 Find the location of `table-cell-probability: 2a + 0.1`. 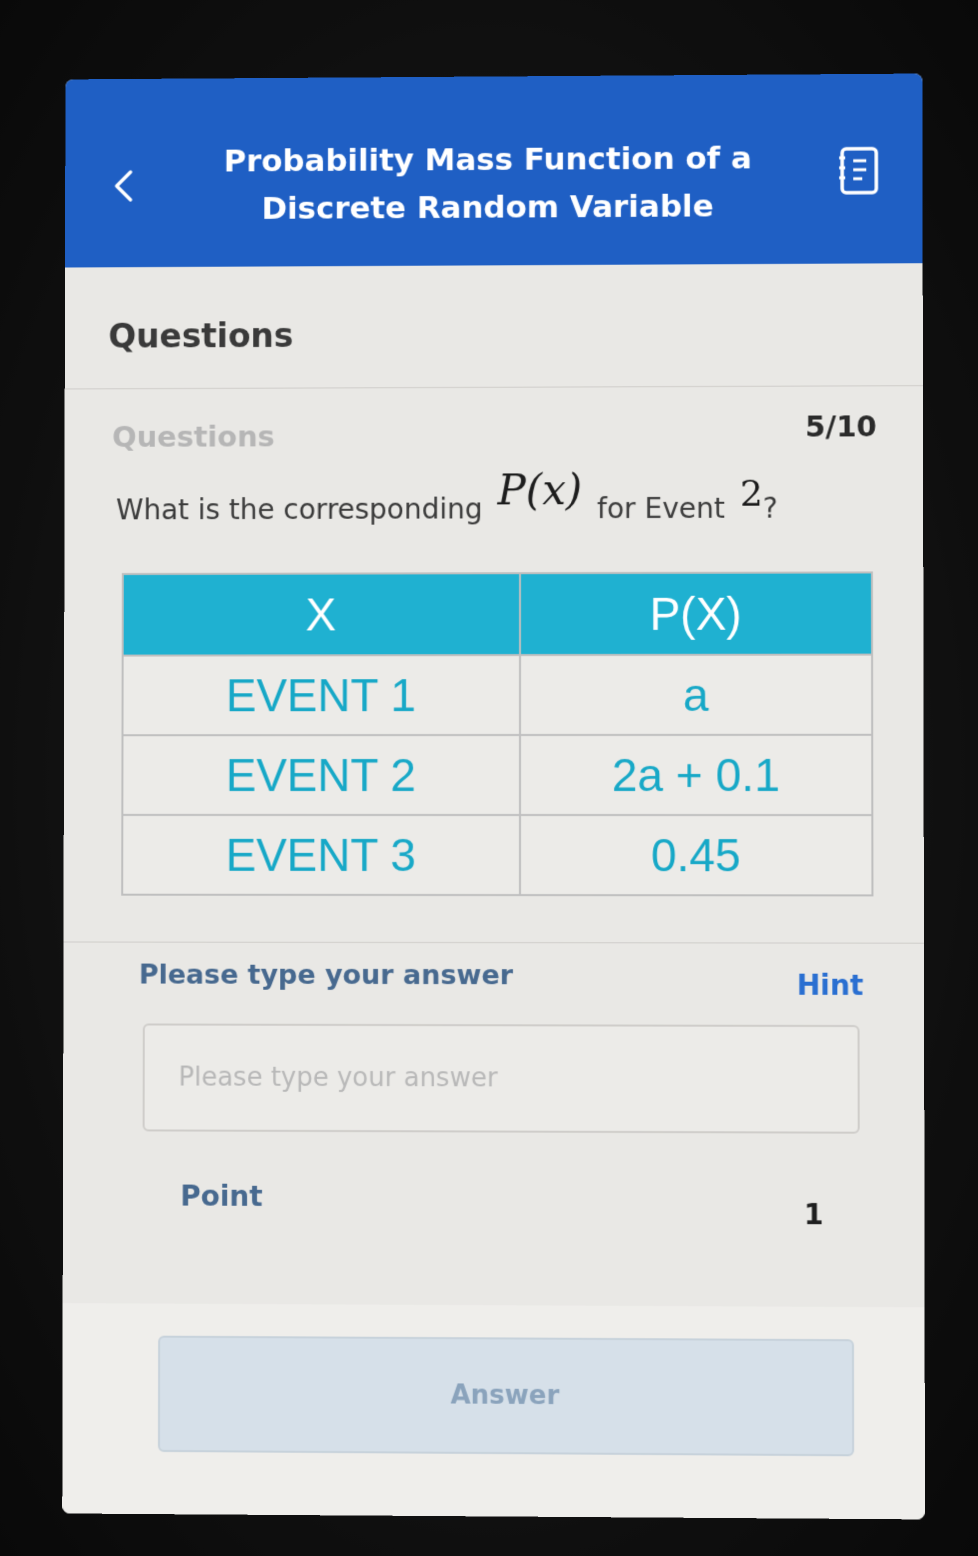

table-cell-probability: 2a + 0.1 is located at coordinates (696, 775).